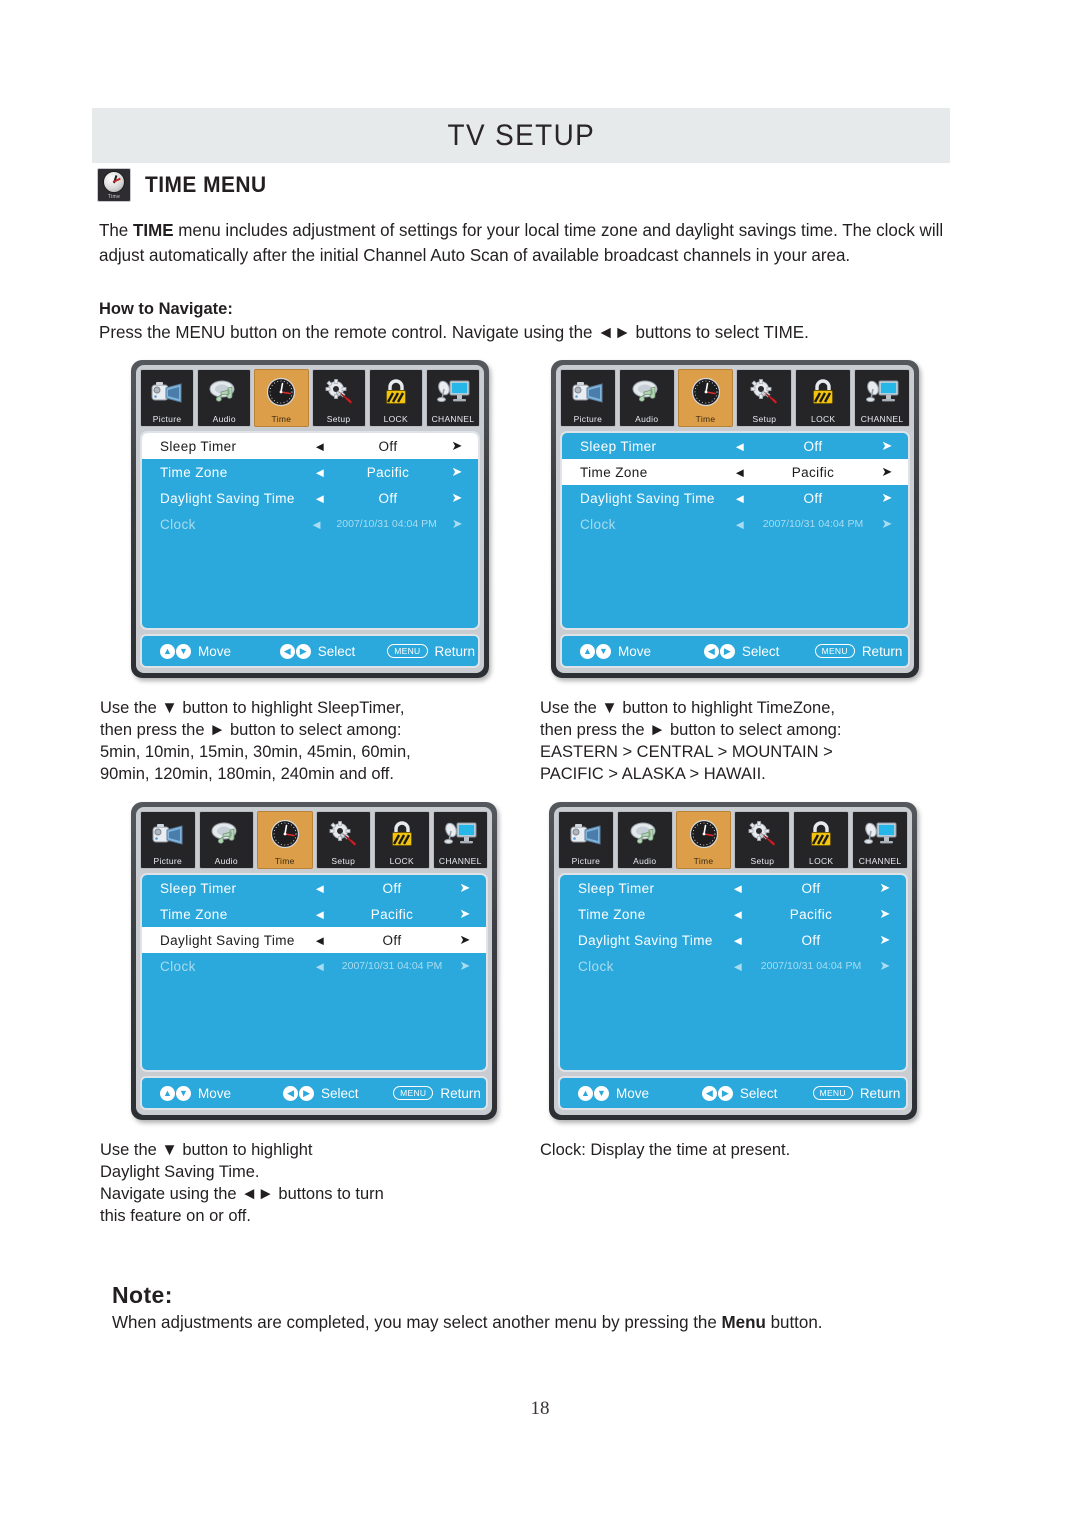 The width and height of the screenshot is (1080, 1527). I want to click on caption-clock: Clock: Display the time at present., so click(665, 1149).